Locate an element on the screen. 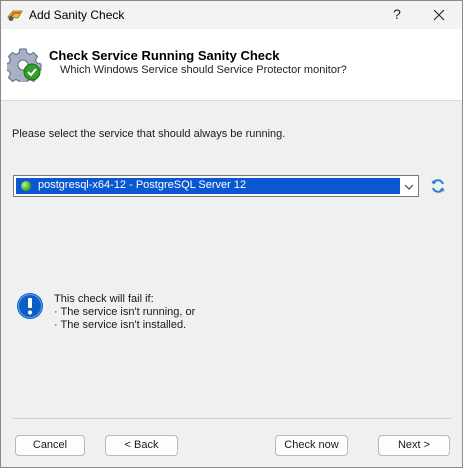 The image size is (463, 468). cancel-button: Cancel is located at coordinates (50, 445).